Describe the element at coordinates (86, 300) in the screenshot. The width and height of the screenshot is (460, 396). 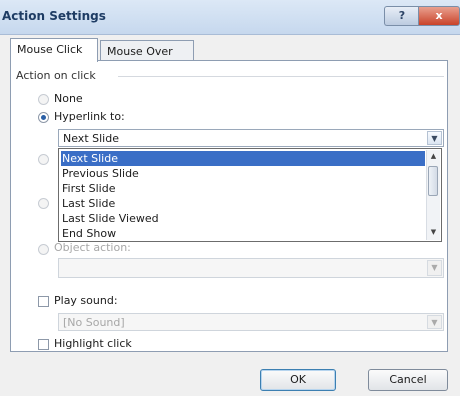
I see `play-sound-label: Play sound:` at that location.